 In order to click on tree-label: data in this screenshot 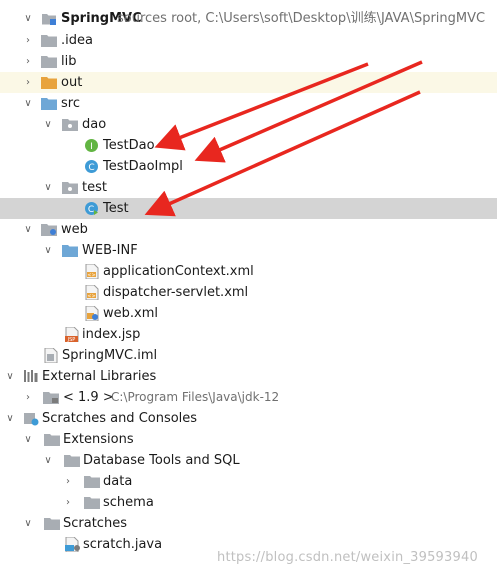, I will do `click(118, 481)`.